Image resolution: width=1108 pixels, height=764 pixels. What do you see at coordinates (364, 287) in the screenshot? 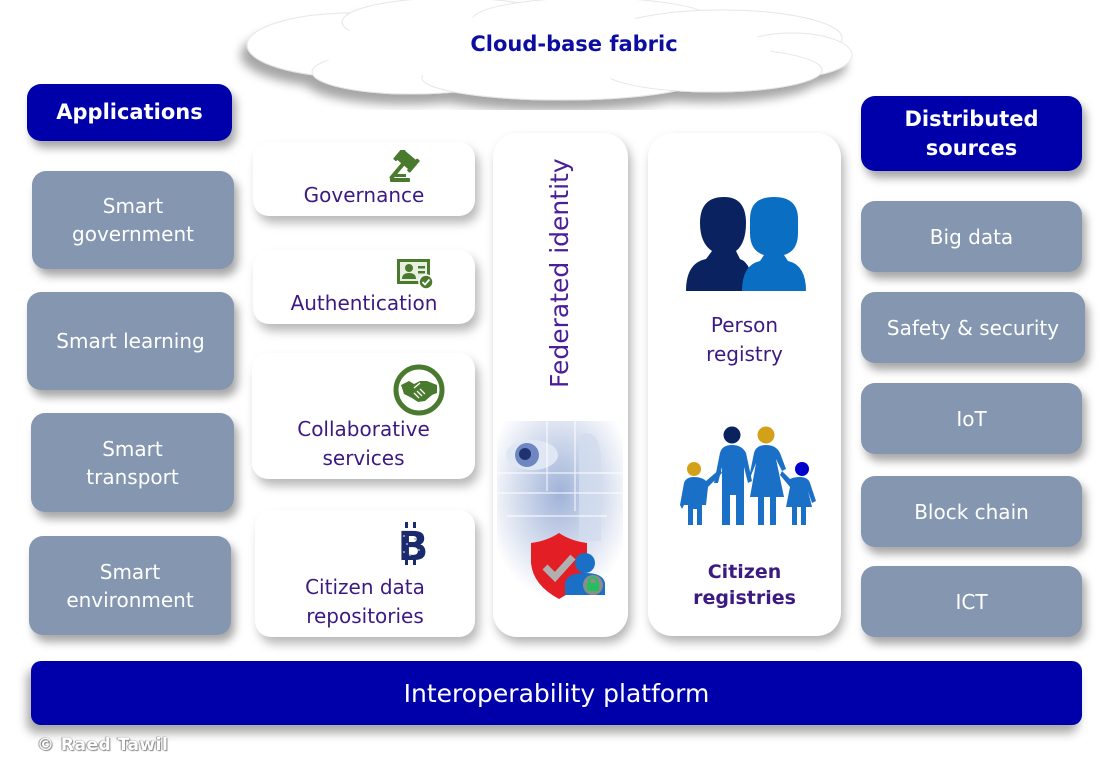
I see `service-authentication: Authentication` at bounding box center [364, 287].